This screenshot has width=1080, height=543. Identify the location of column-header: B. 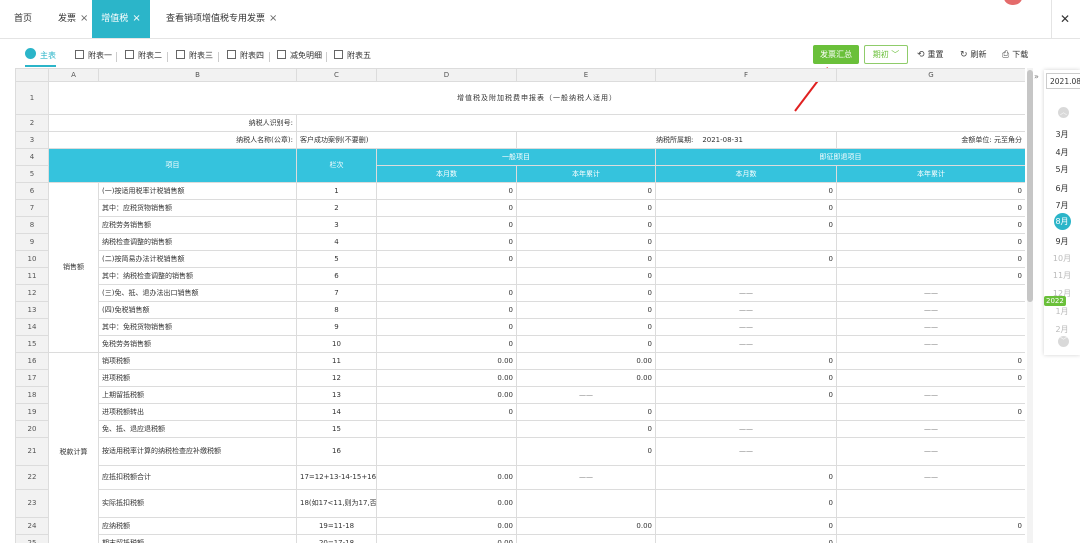
(197, 75).